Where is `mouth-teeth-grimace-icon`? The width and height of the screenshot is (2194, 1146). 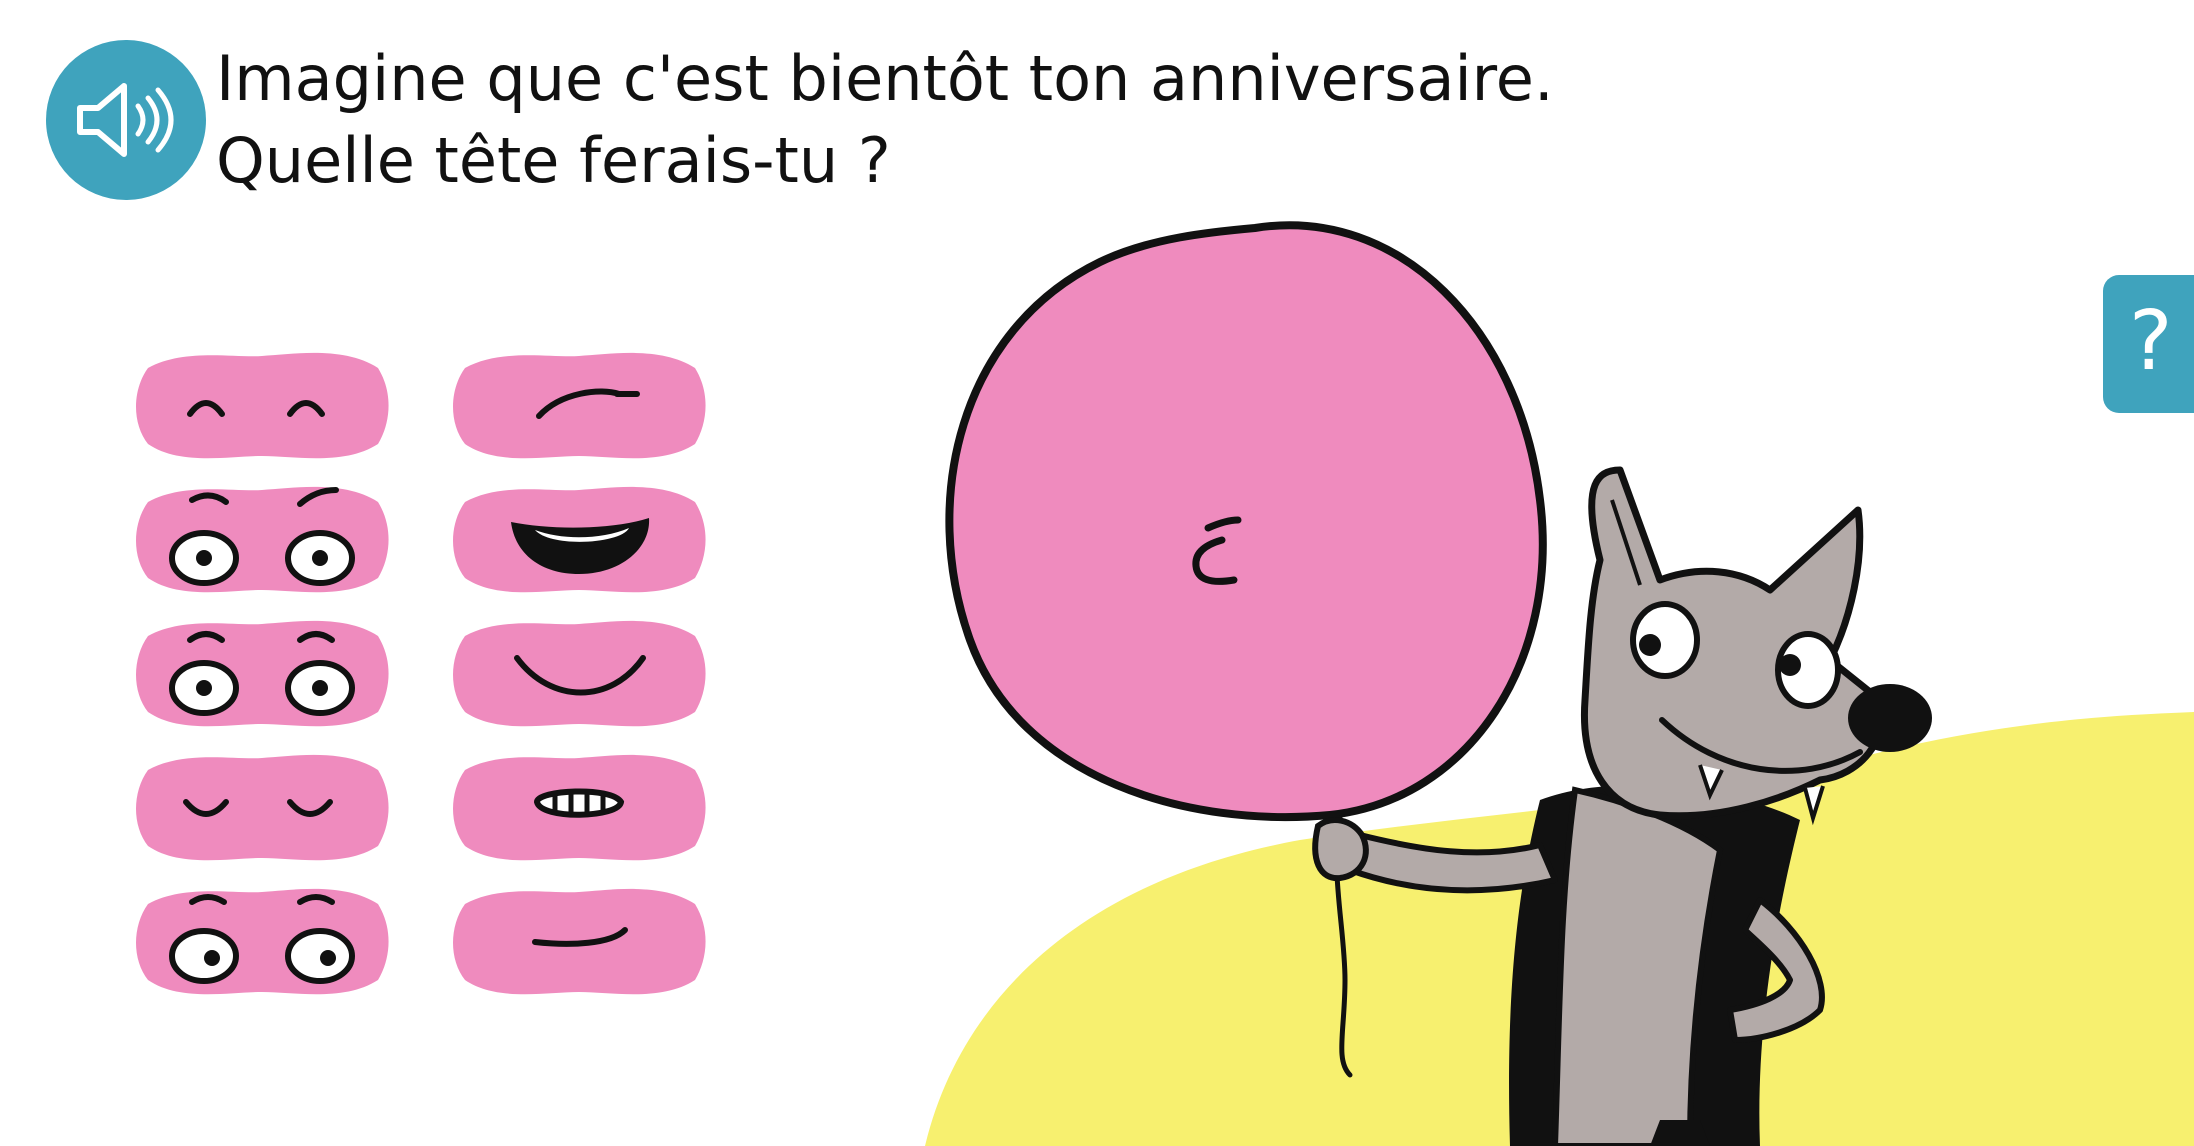
mouth-teeth-grimace-icon is located at coordinates (579, 807).